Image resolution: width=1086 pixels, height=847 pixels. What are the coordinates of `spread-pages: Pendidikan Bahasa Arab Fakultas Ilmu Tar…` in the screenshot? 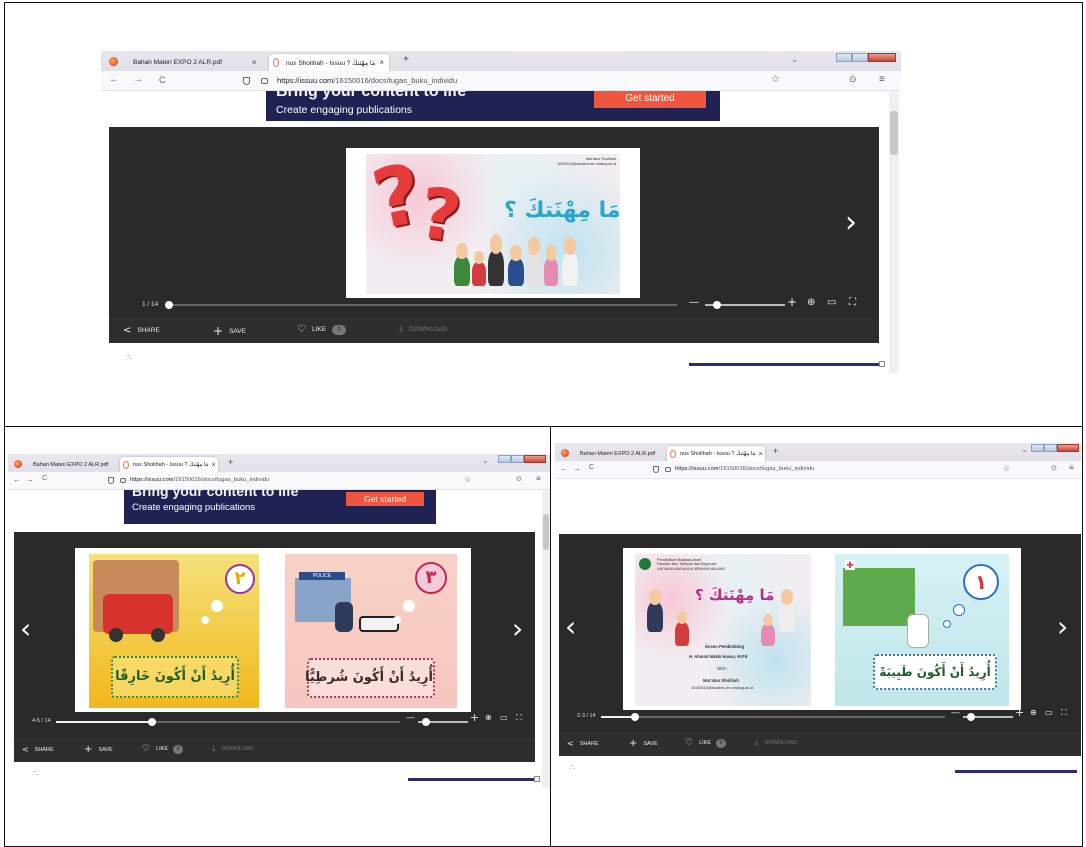 It's located at (822, 629).